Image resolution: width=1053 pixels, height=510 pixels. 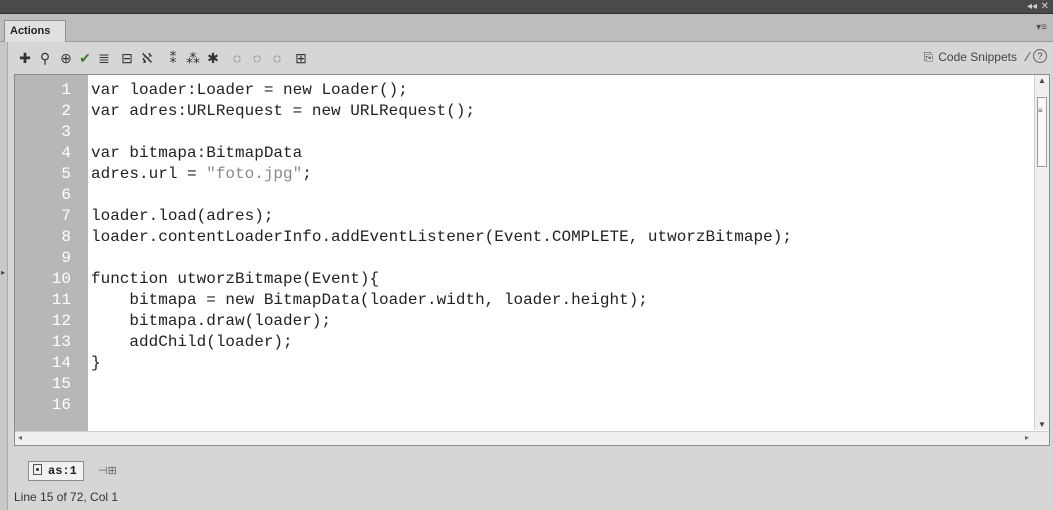 What do you see at coordinates (96, 363) in the screenshot?
I see `code-line: }` at bounding box center [96, 363].